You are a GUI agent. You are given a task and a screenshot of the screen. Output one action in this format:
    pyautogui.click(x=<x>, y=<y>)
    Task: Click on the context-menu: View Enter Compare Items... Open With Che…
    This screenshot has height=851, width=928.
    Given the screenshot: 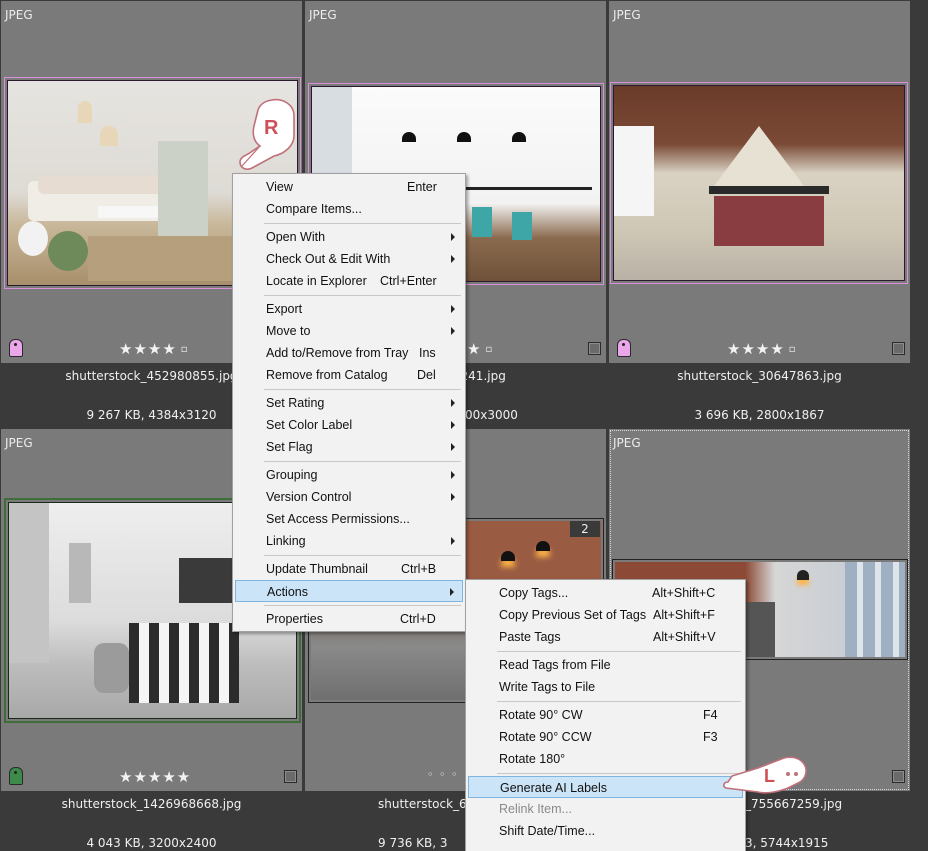 What is the action you would take?
    pyautogui.click(x=349, y=402)
    